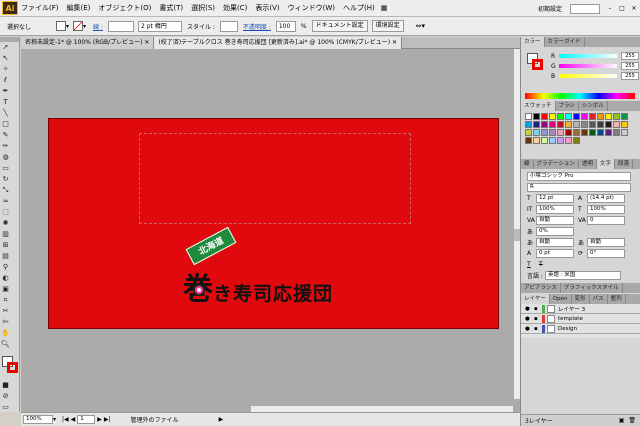  I want to click on aki-right-field: 自動, so click(606, 242).